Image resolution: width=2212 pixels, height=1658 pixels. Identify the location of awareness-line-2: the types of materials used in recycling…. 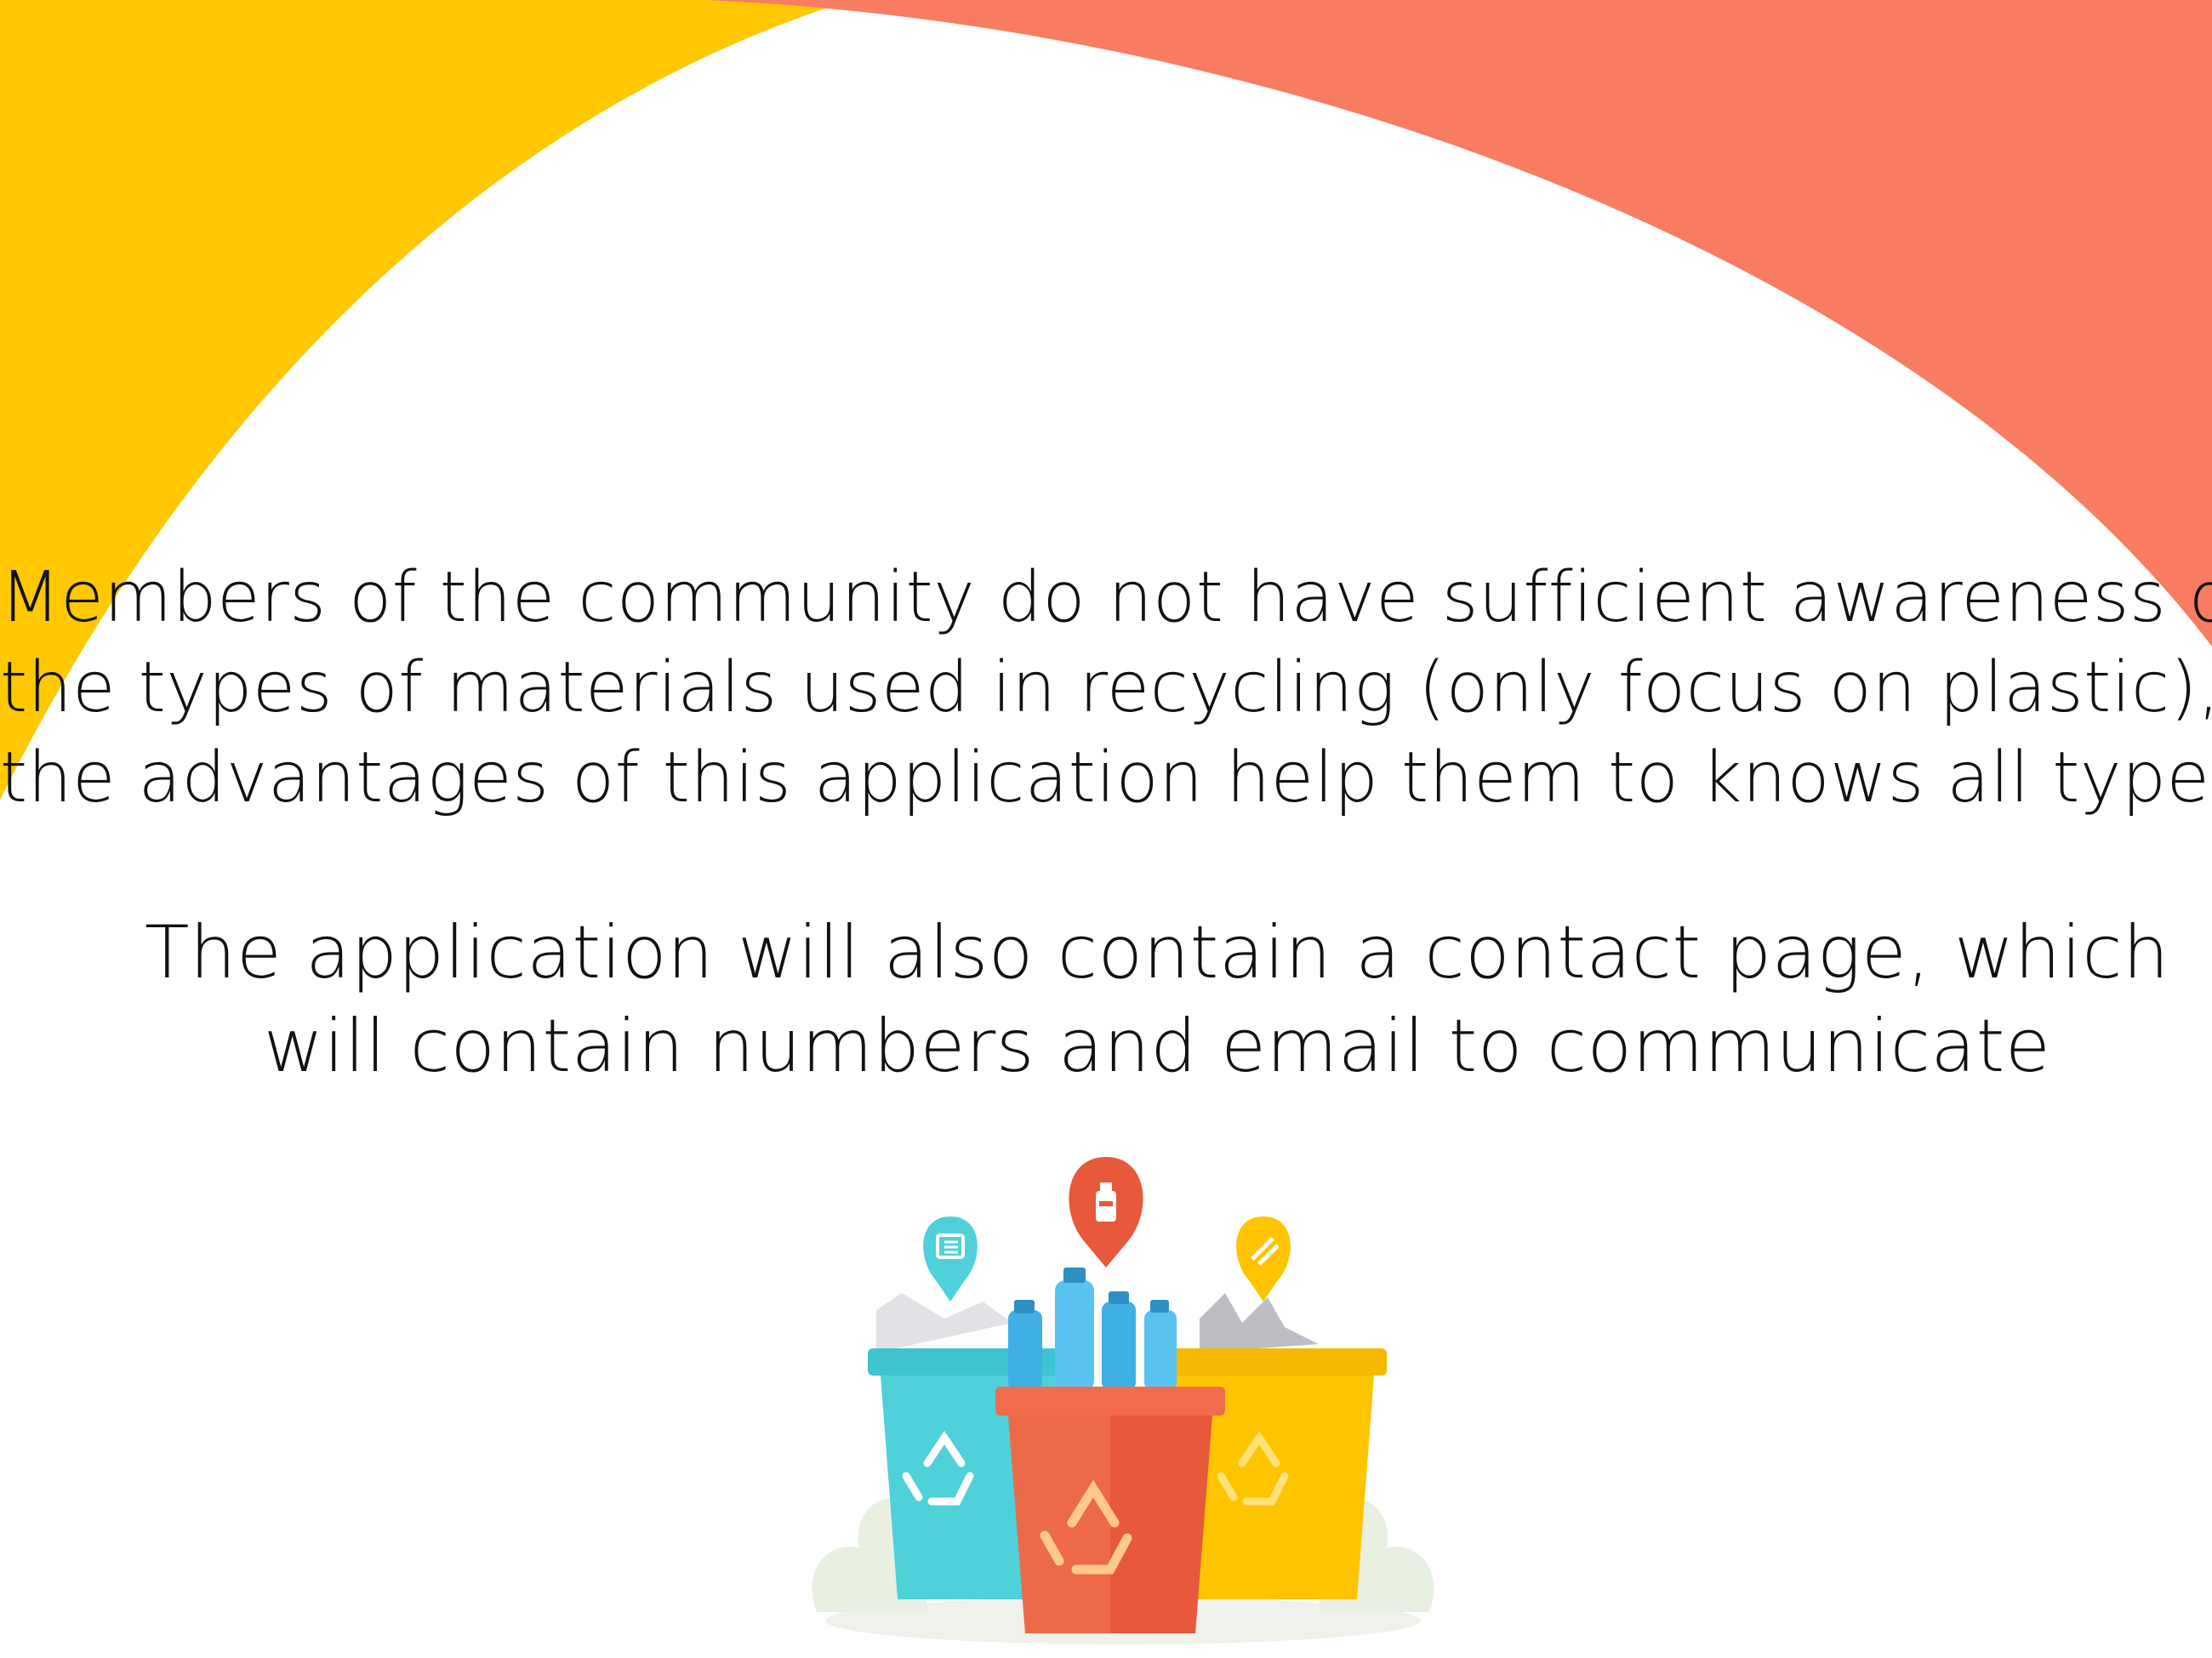
(1106, 687).